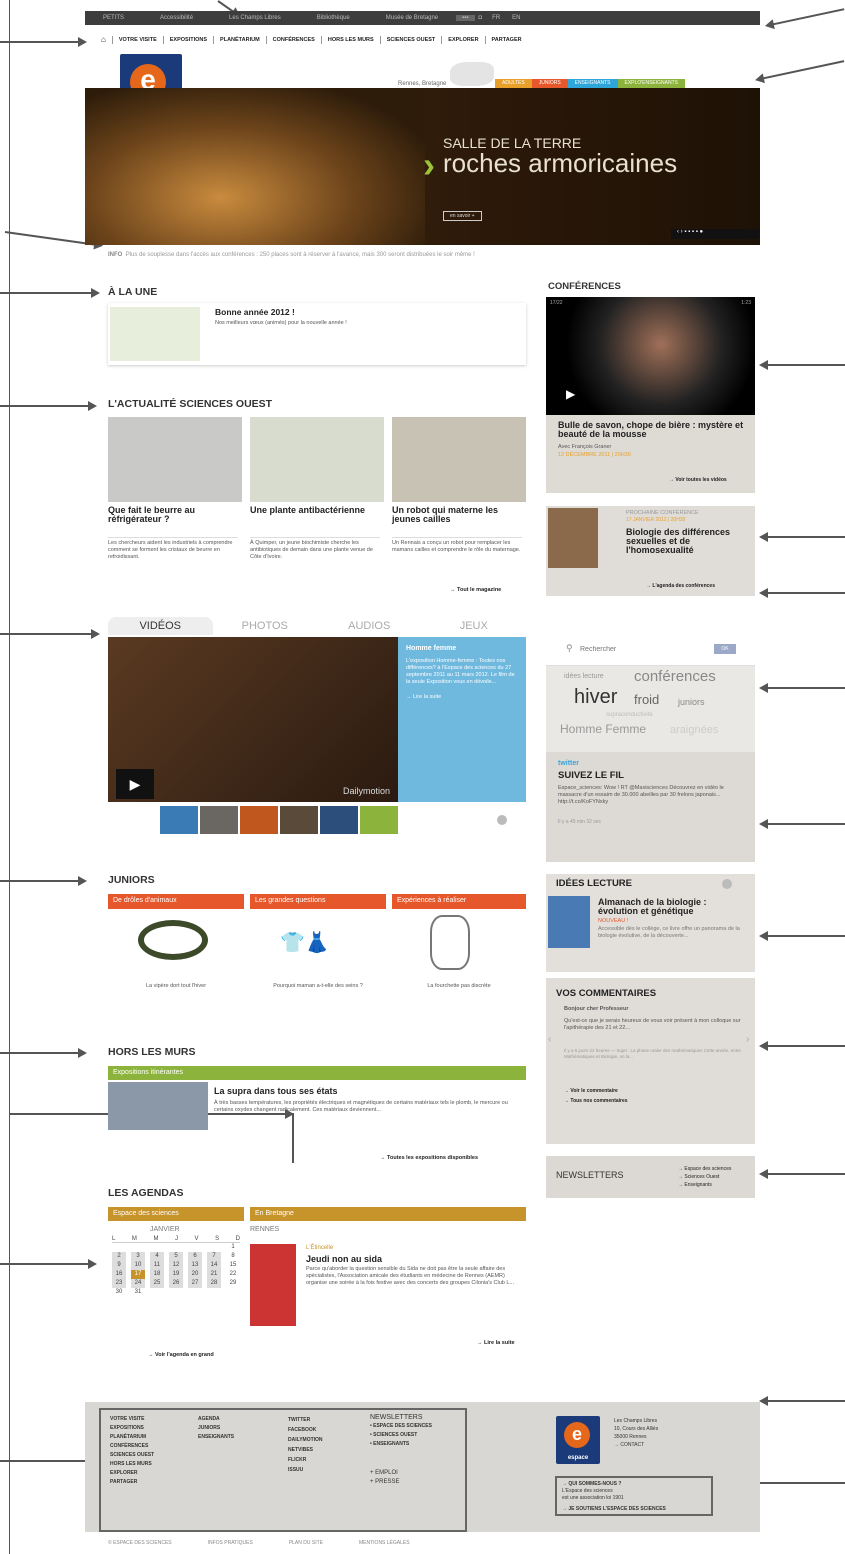 The width and height of the screenshot is (845, 1554). What do you see at coordinates (214, 1274) in the screenshot?
I see `calendar-day: 21` at bounding box center [214, 1274].